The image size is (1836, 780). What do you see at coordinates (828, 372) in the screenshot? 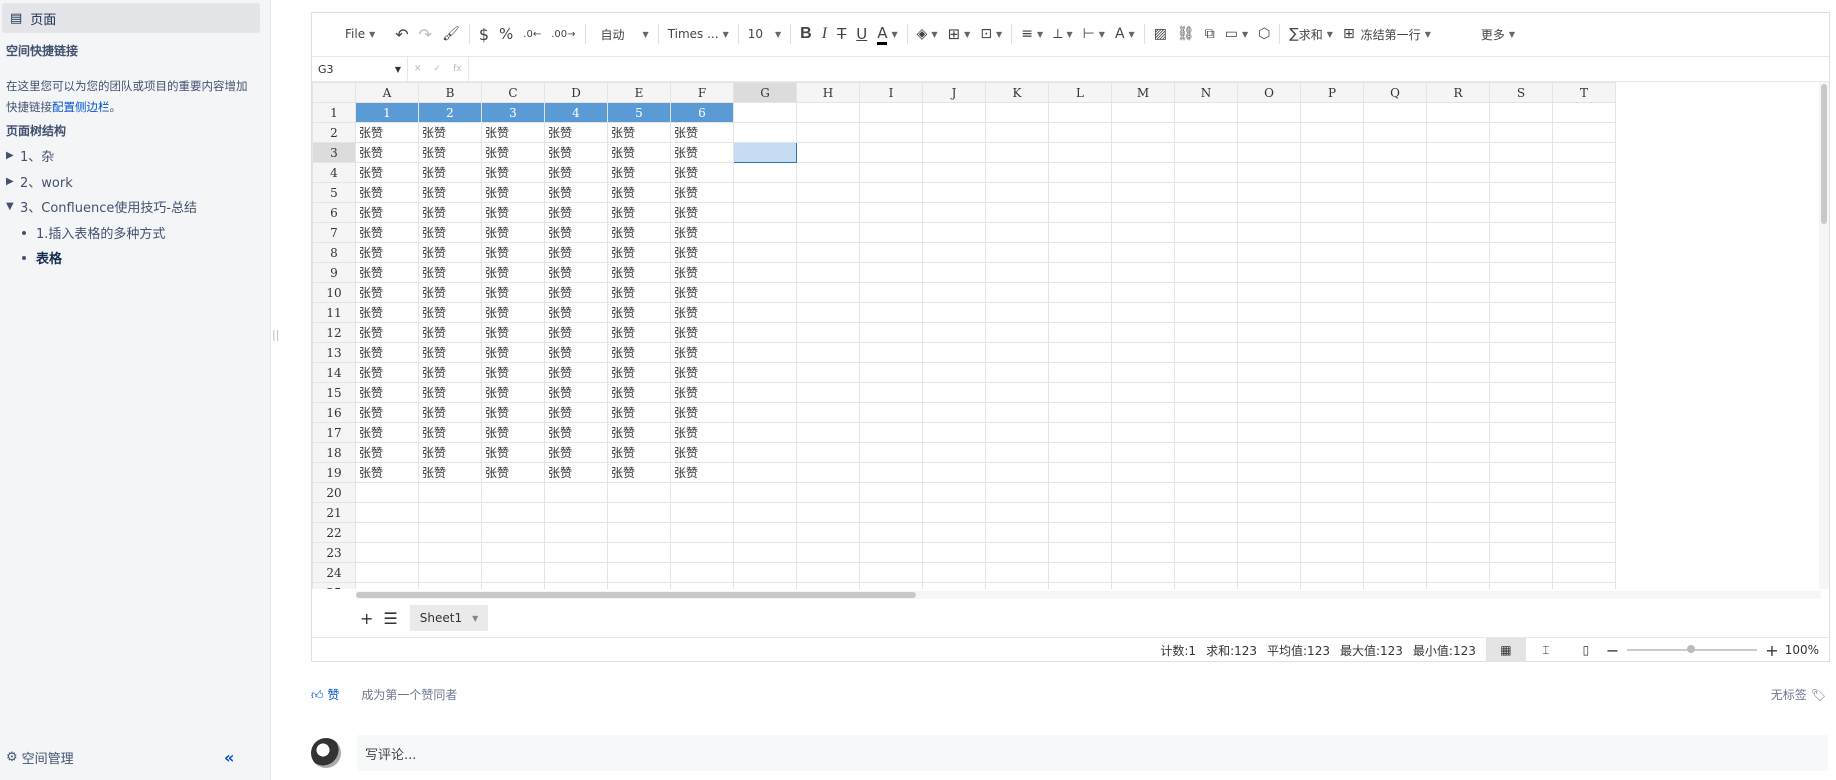
I see `cell-H14` at bounding box center [828, 372].